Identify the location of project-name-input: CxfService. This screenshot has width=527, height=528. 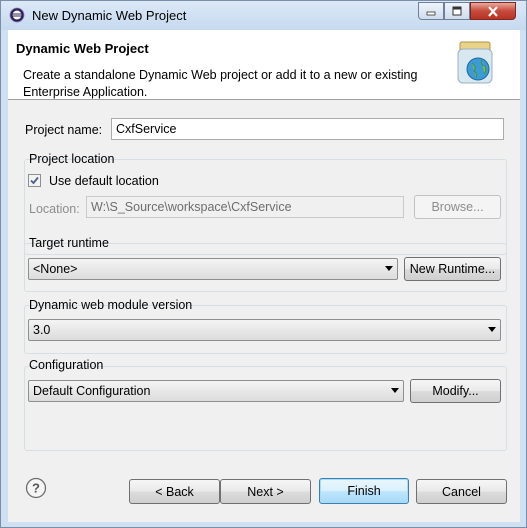
(307, 129).